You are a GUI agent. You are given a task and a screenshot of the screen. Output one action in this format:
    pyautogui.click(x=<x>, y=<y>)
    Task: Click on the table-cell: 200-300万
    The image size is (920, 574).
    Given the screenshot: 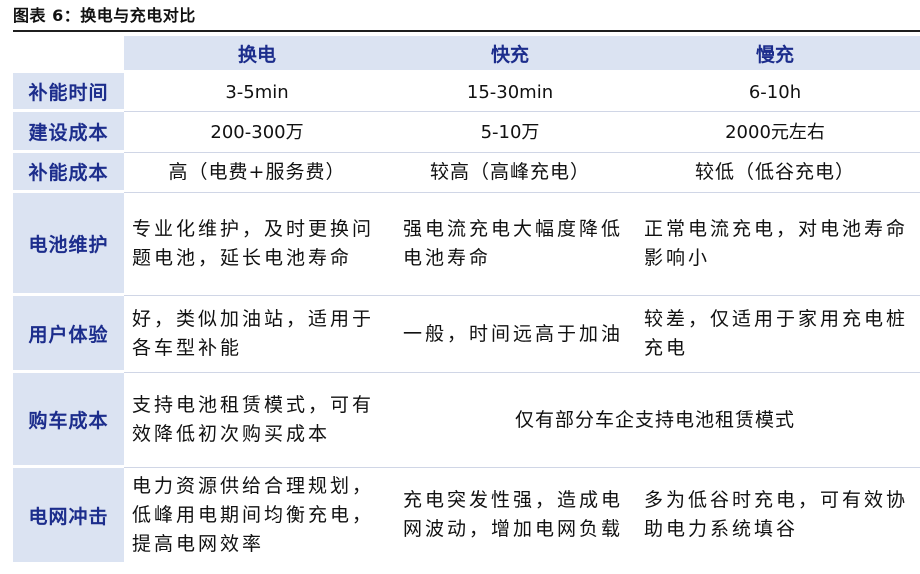 What is the action you would take?
    pyautogui.click(x=257, y=132)
    